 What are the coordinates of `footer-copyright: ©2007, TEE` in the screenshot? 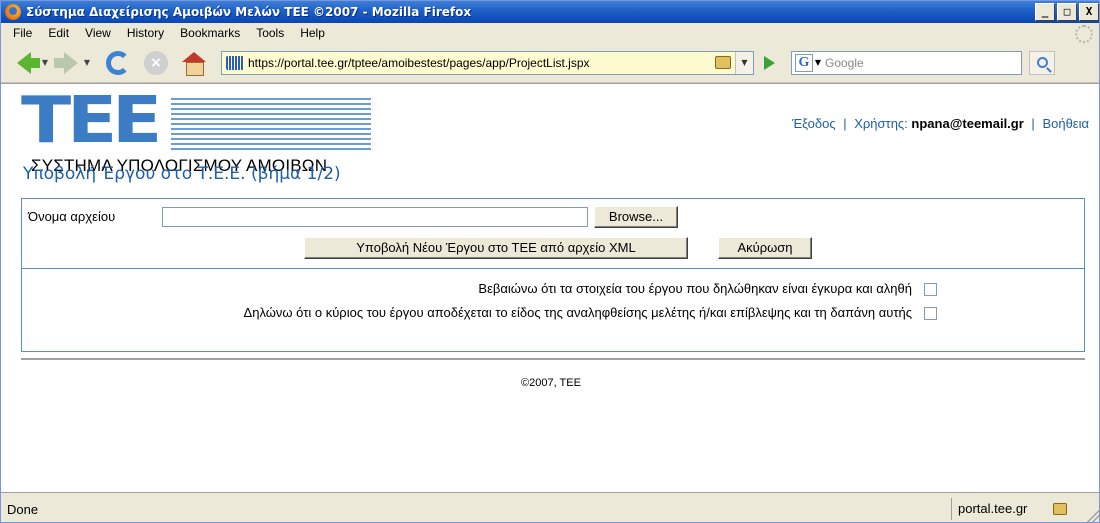 It's located at (551, 383).